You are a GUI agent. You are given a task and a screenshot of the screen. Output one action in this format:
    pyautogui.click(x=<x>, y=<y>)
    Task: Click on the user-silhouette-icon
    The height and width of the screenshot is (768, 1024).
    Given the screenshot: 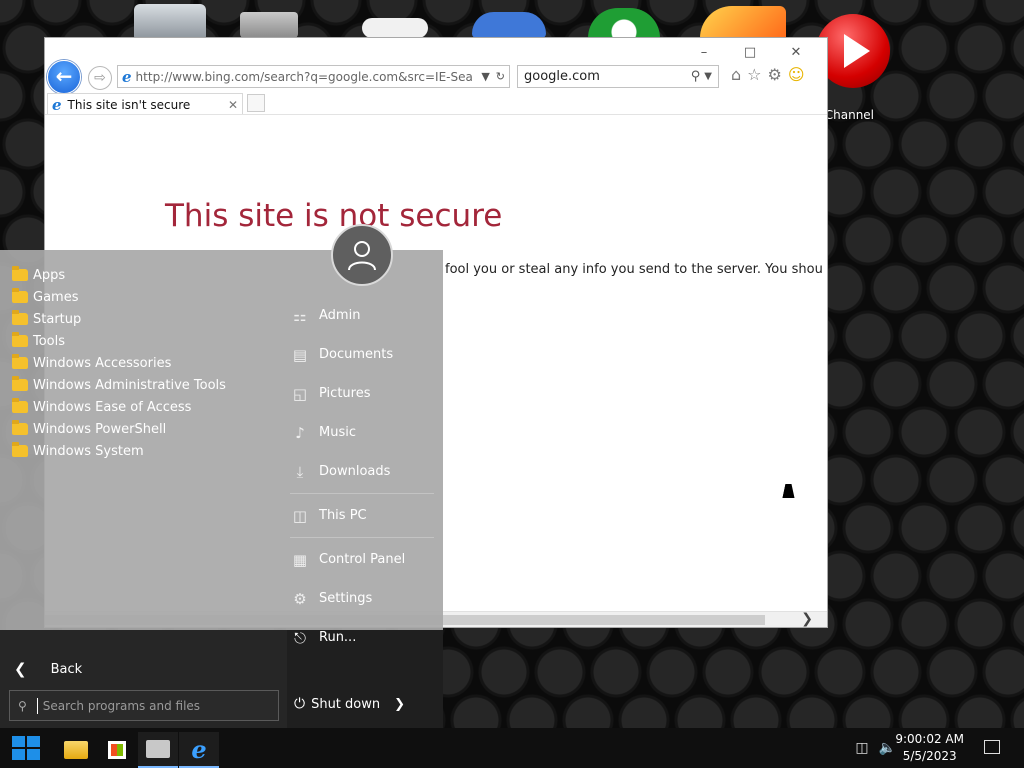 What is the action you would take?
    pyautogui.click(x=362, y=256)
    